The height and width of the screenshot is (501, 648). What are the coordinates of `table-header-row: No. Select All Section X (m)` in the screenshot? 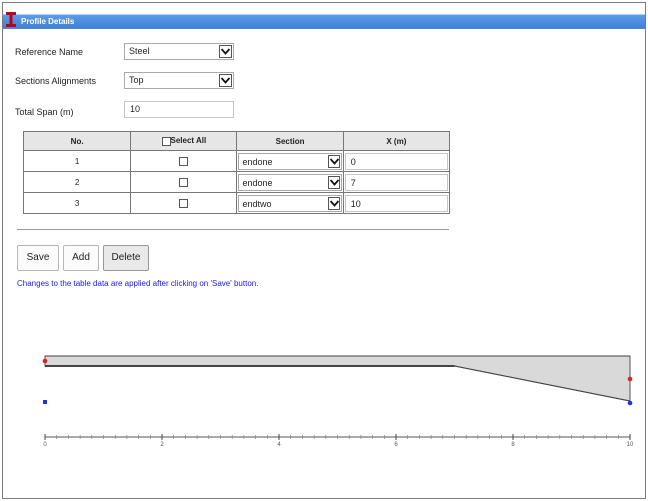 It's located at (236, 141).